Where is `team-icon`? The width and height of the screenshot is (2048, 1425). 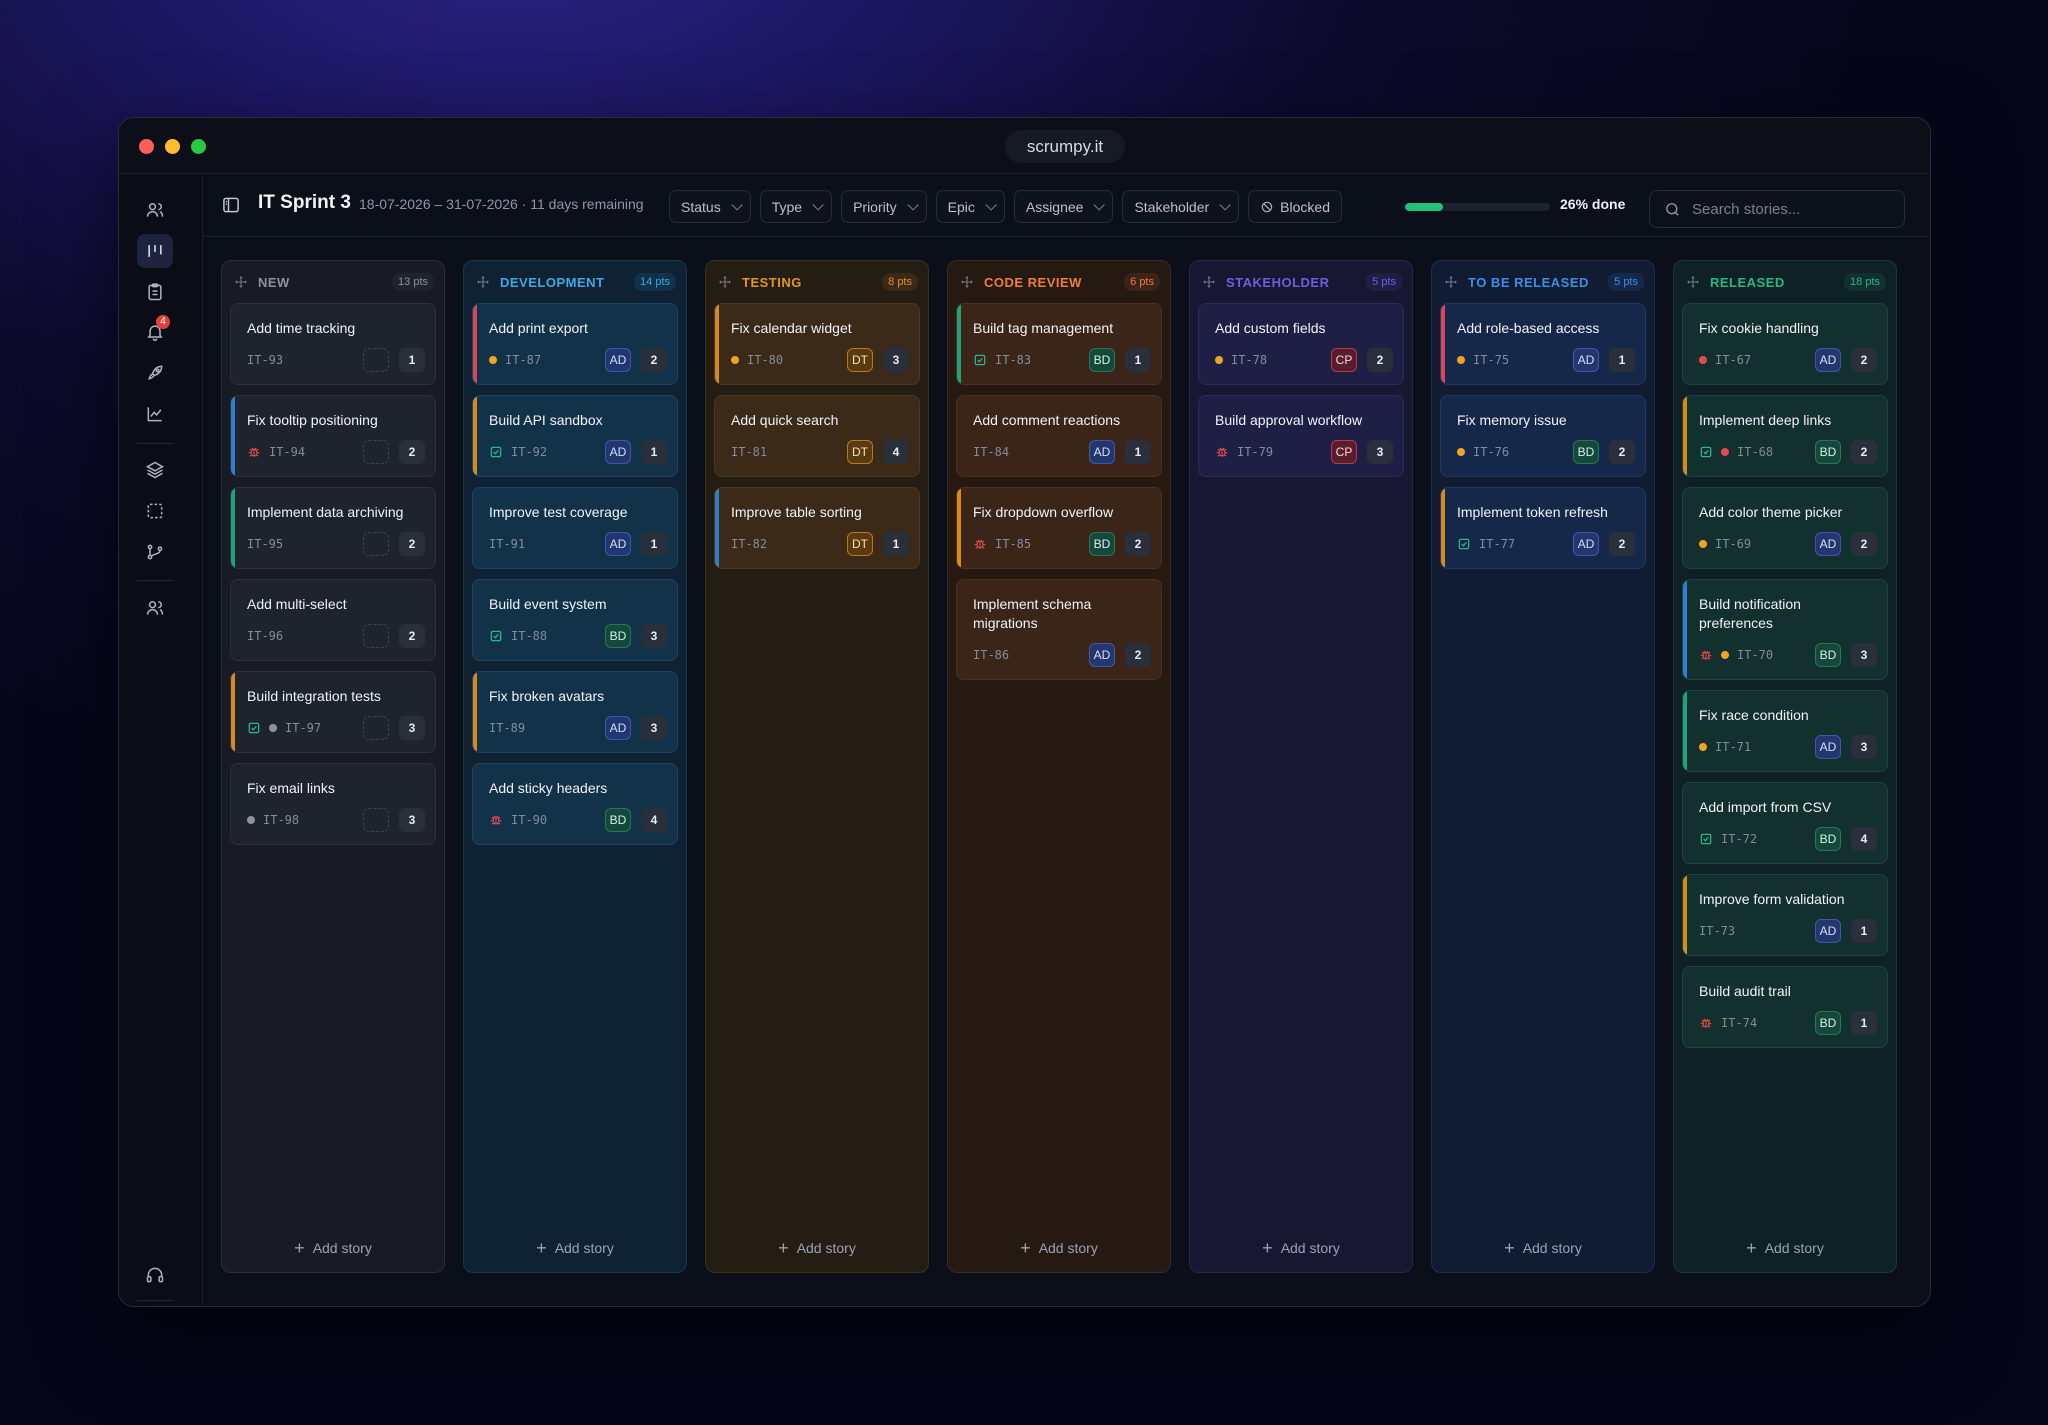 team-icon is located at coordinates (155, 608).